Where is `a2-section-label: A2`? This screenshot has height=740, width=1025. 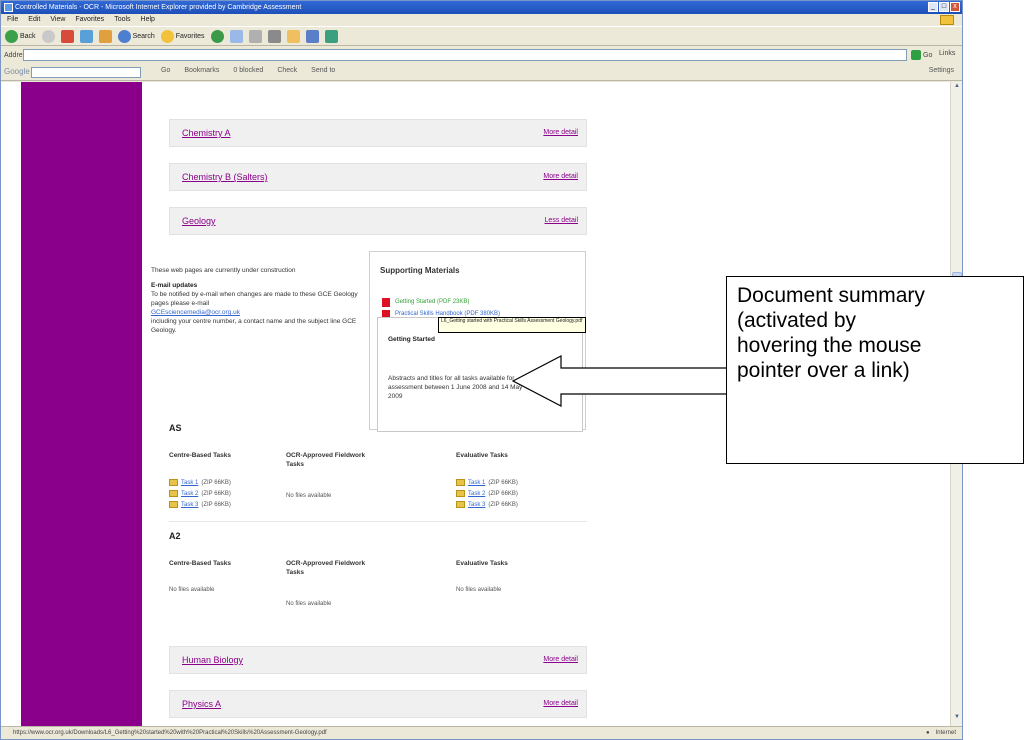 a2-section-label: A2 is located at coordinates (175, 536).